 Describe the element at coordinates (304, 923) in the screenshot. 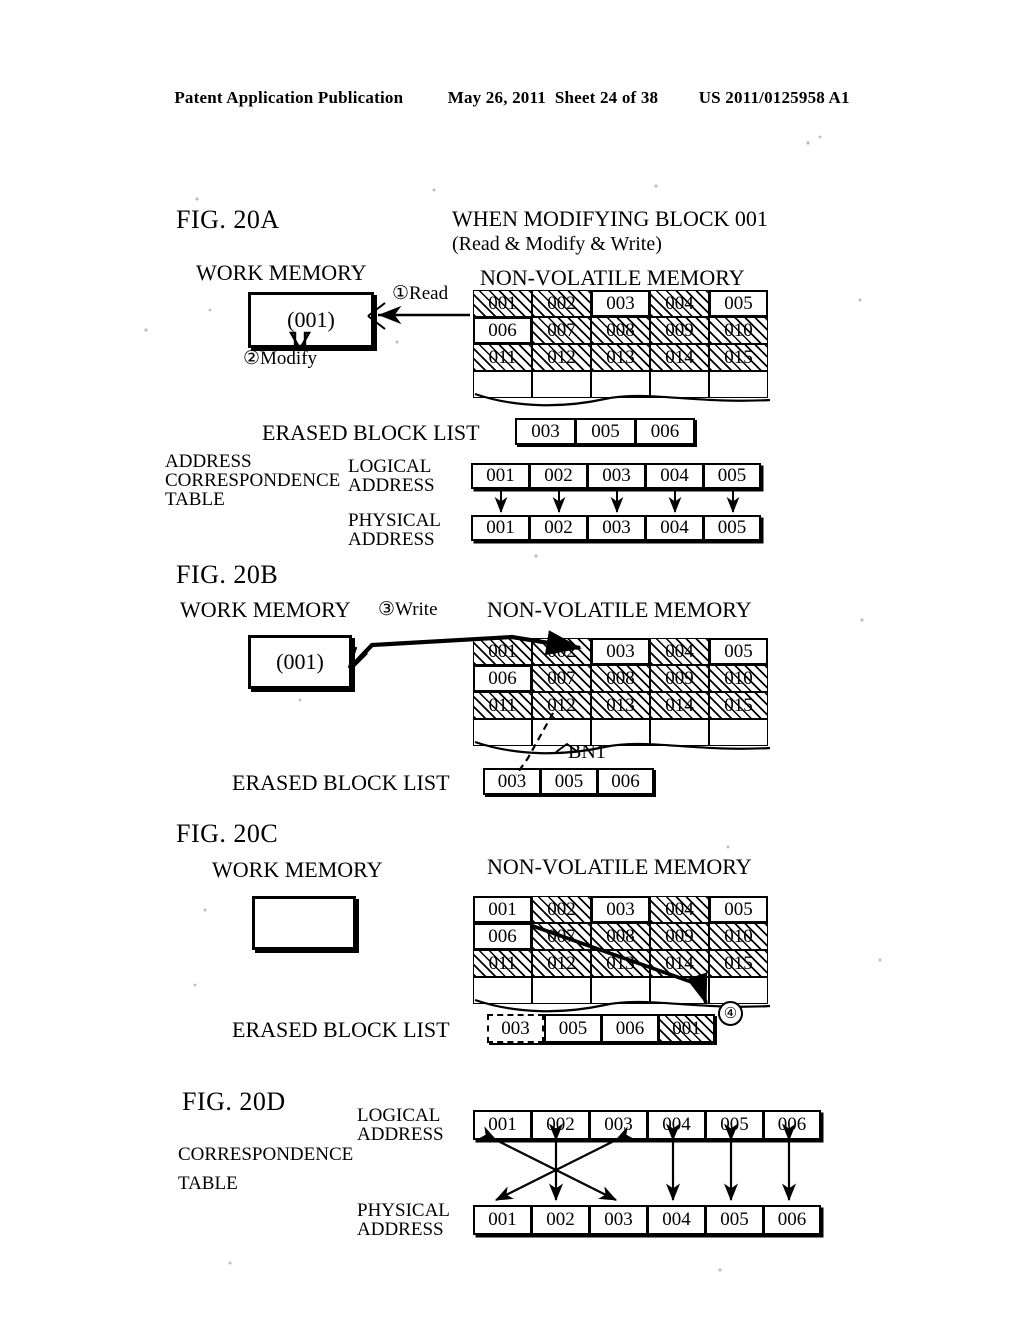

I see `fig-20c-work-memory-box` at that location.